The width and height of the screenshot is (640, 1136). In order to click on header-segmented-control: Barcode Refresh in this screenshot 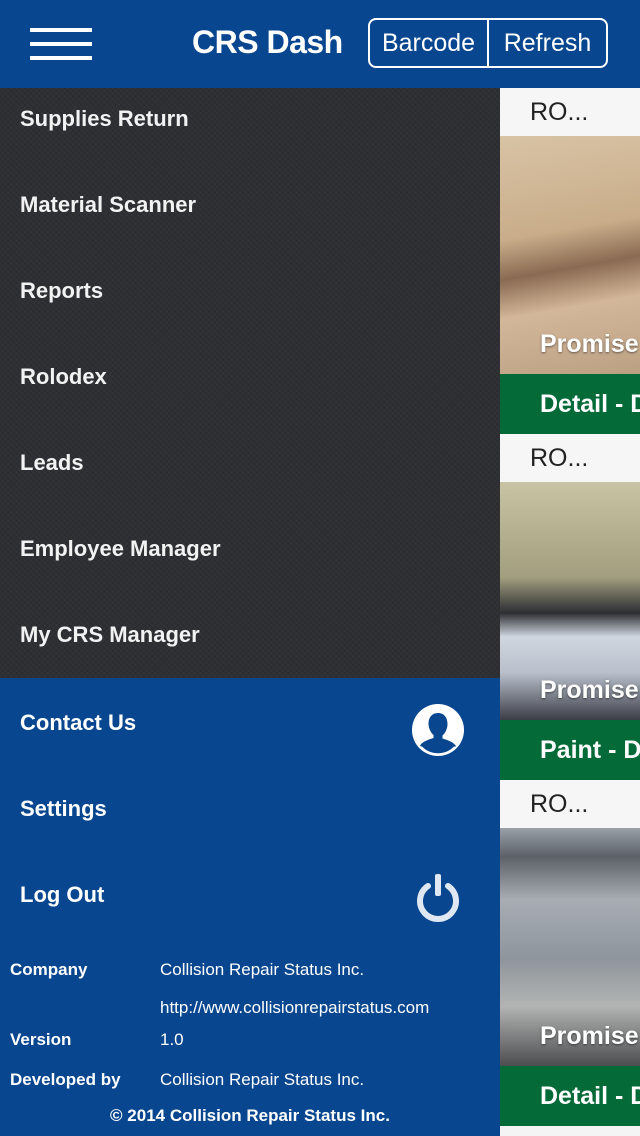, I will do `click(488, 43)`.